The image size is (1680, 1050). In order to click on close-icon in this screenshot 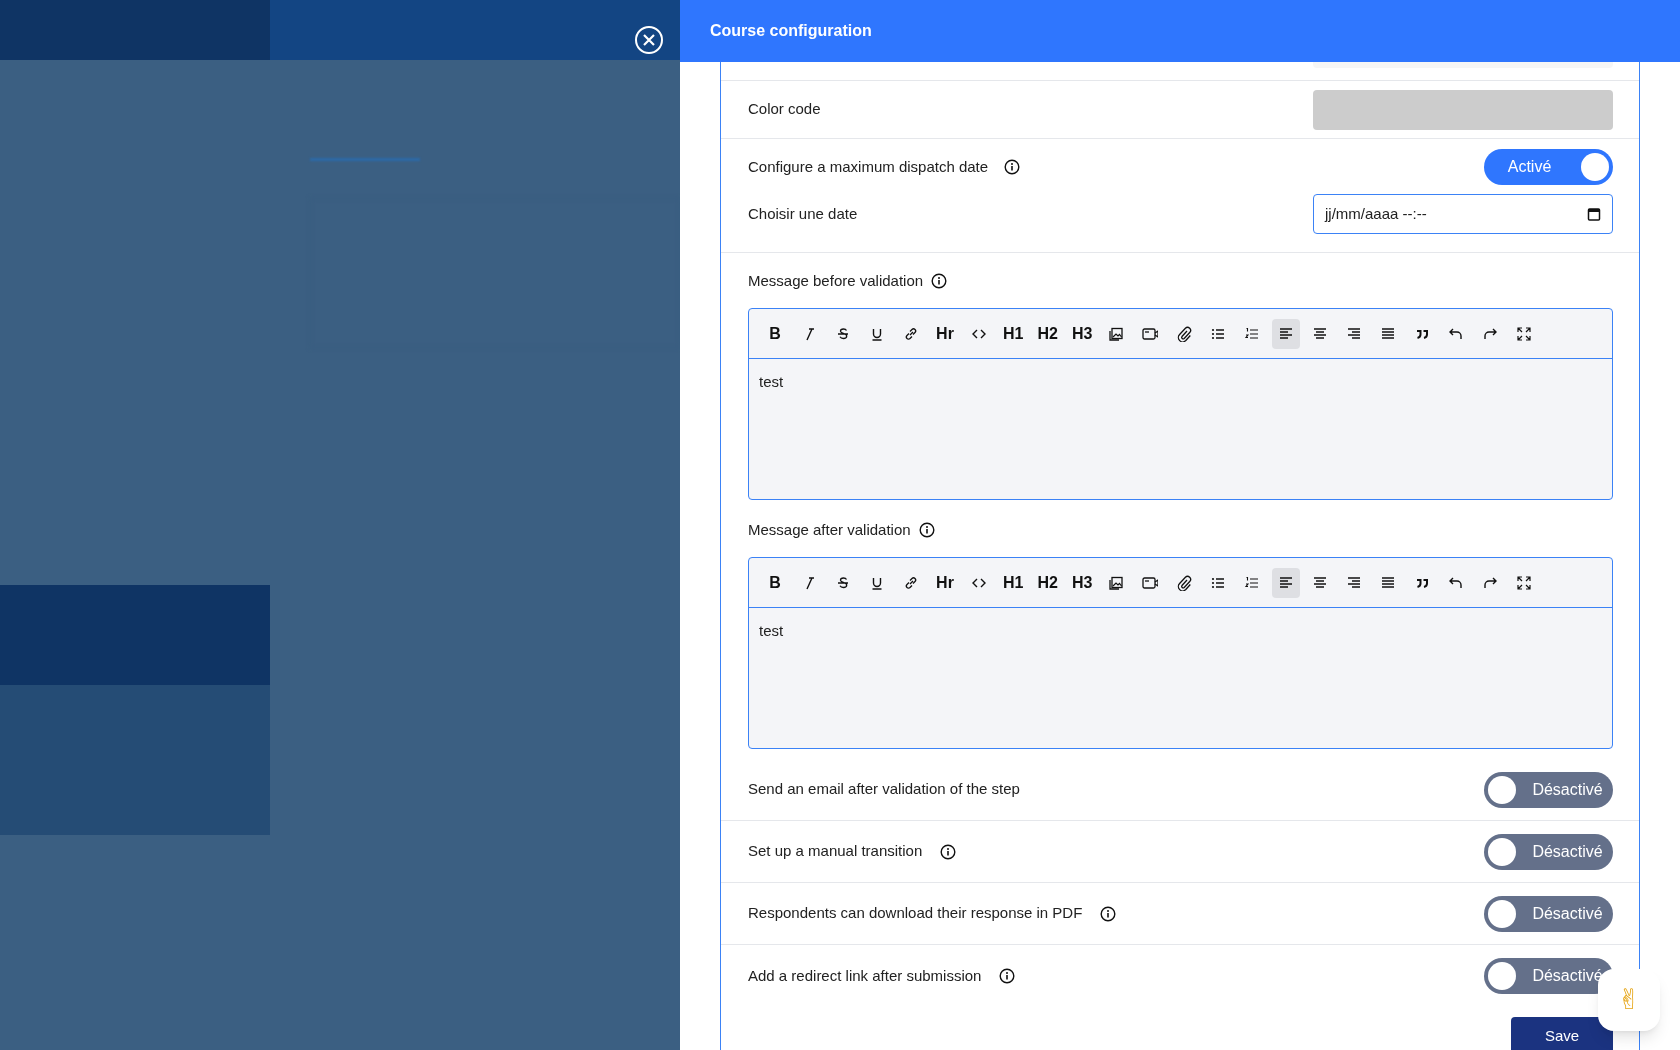, I will do `click(649, 40)`.